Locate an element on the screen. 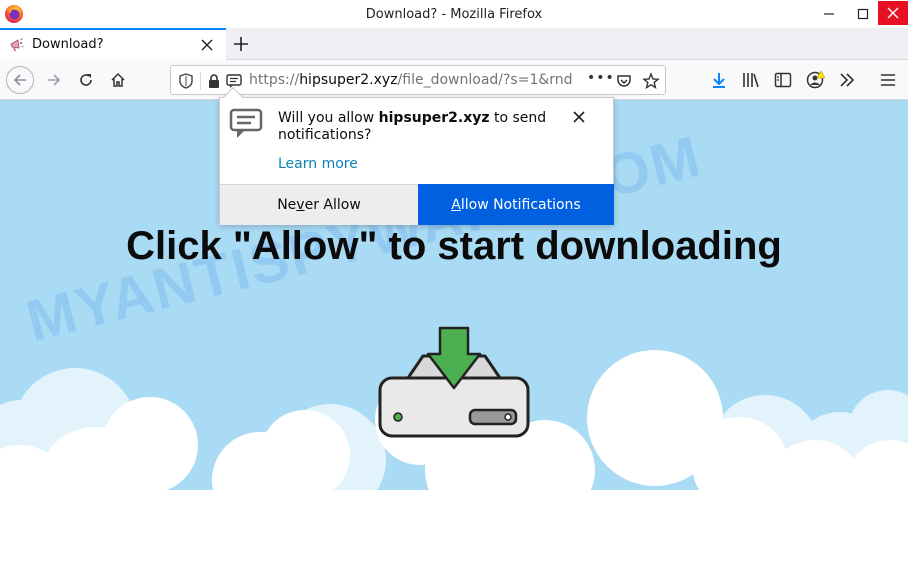  back-button is located at coordinates (20, 80).